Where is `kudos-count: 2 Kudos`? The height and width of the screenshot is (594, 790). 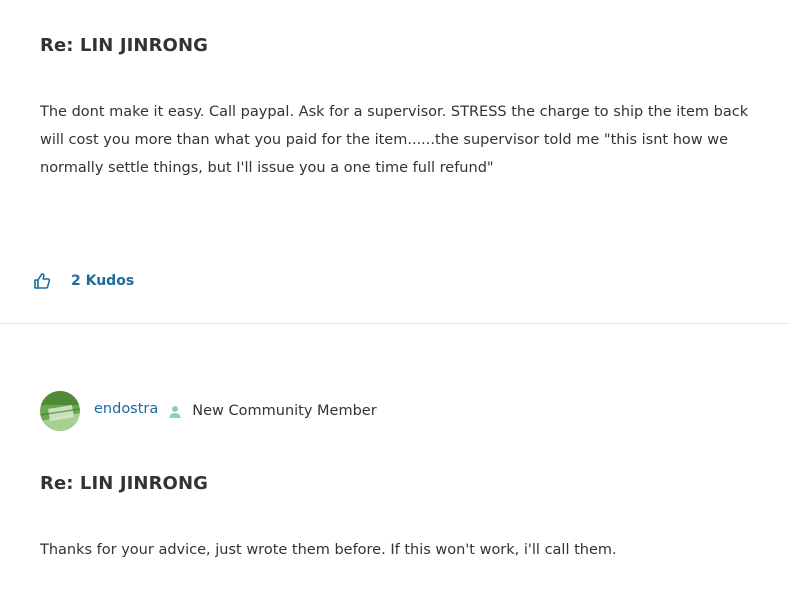 kudos-count: 2 Kudos is located at coordinates (102, 281).